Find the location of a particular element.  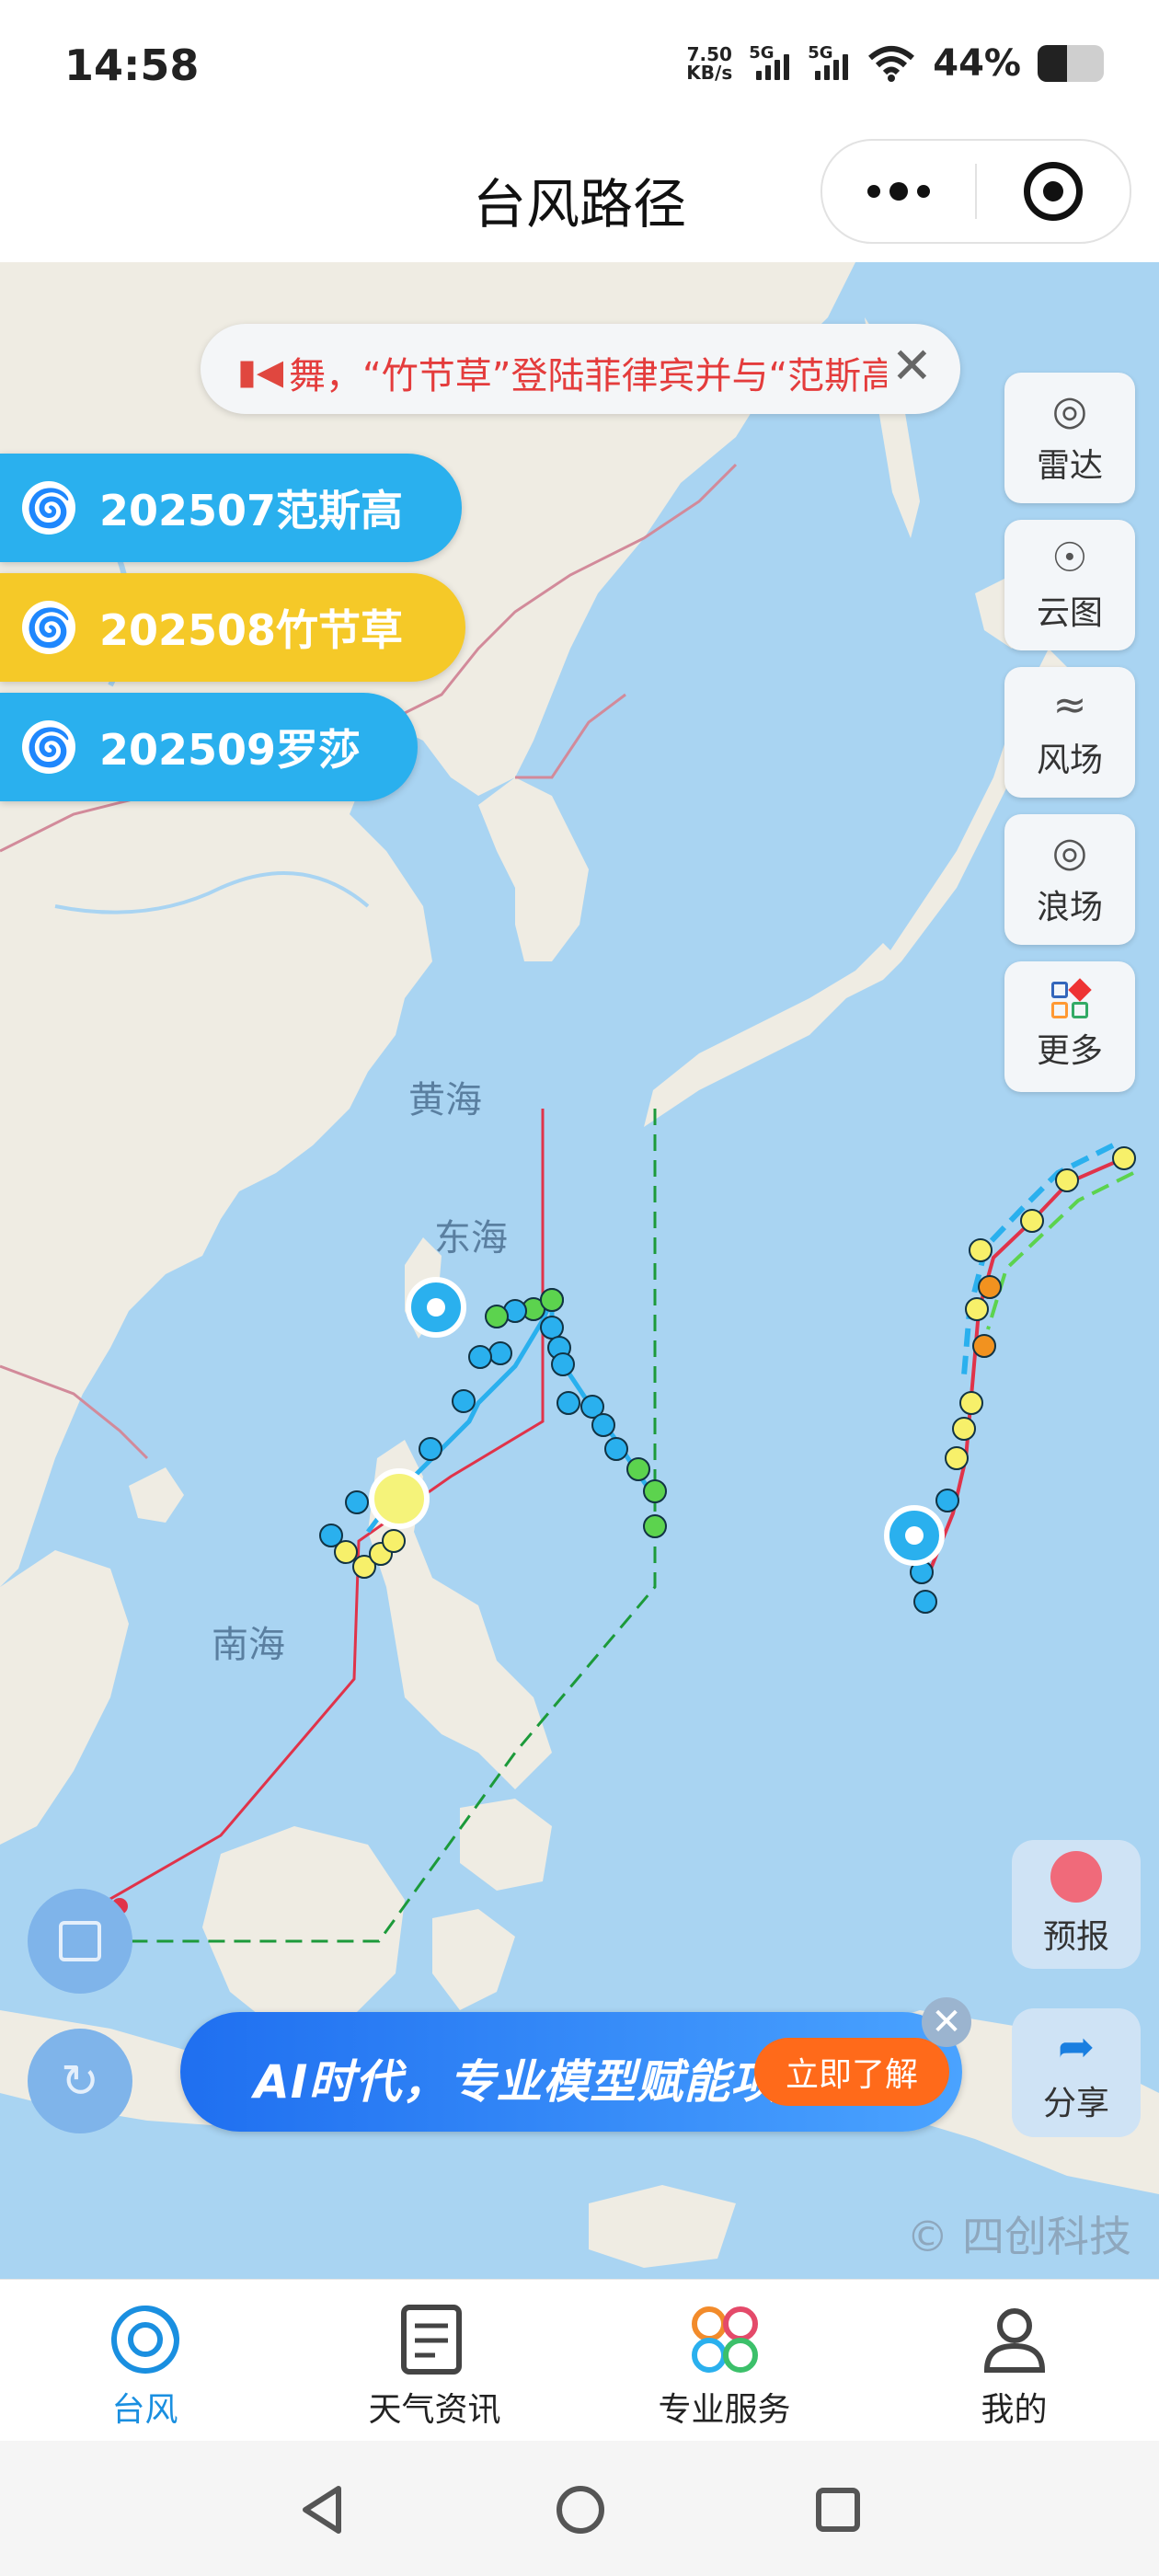

tab-mine: 我的 is located at coordinates (1014, 2361).